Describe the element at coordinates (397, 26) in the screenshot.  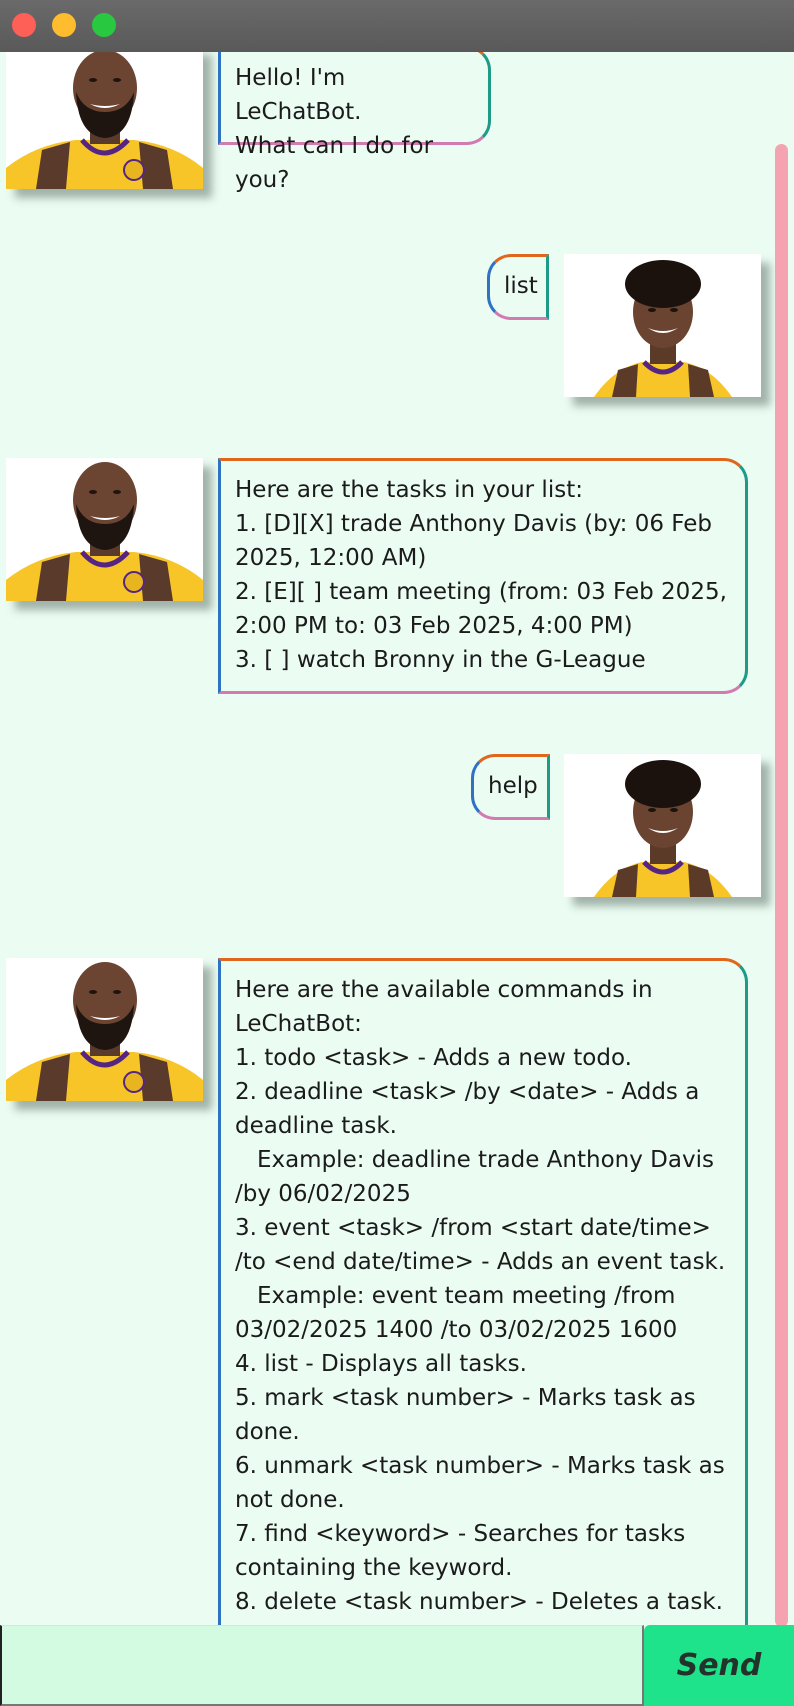
I see `window-title-bar` at that location.